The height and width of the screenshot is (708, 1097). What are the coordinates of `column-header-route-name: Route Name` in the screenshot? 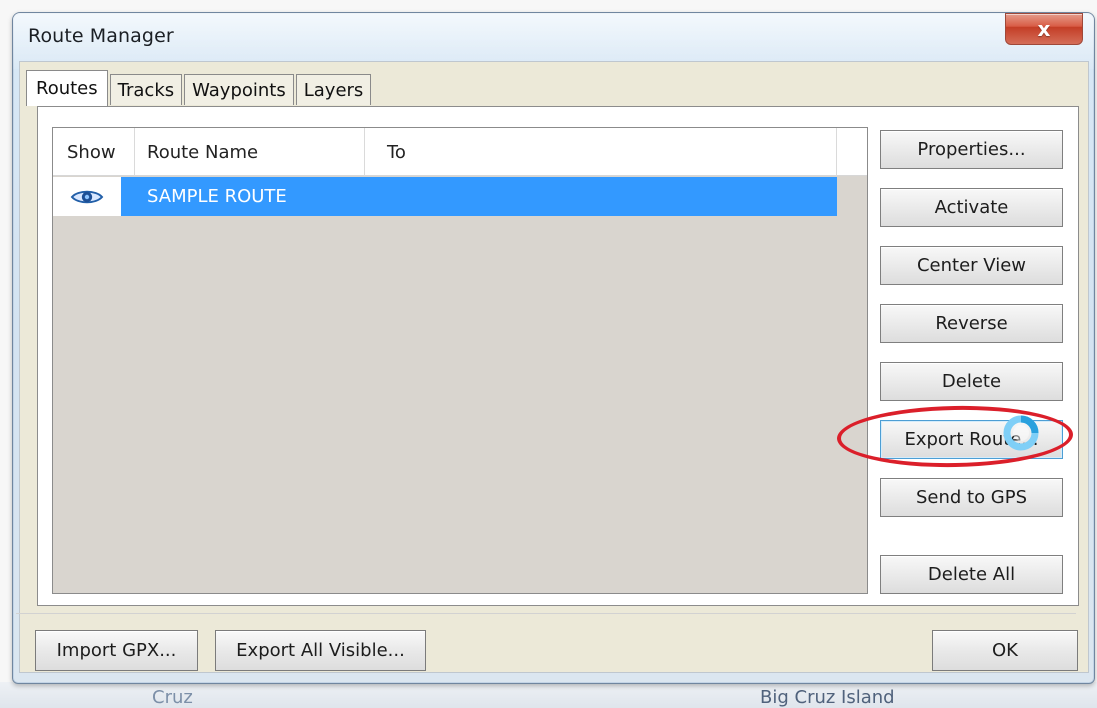 It's located at (250, 152).